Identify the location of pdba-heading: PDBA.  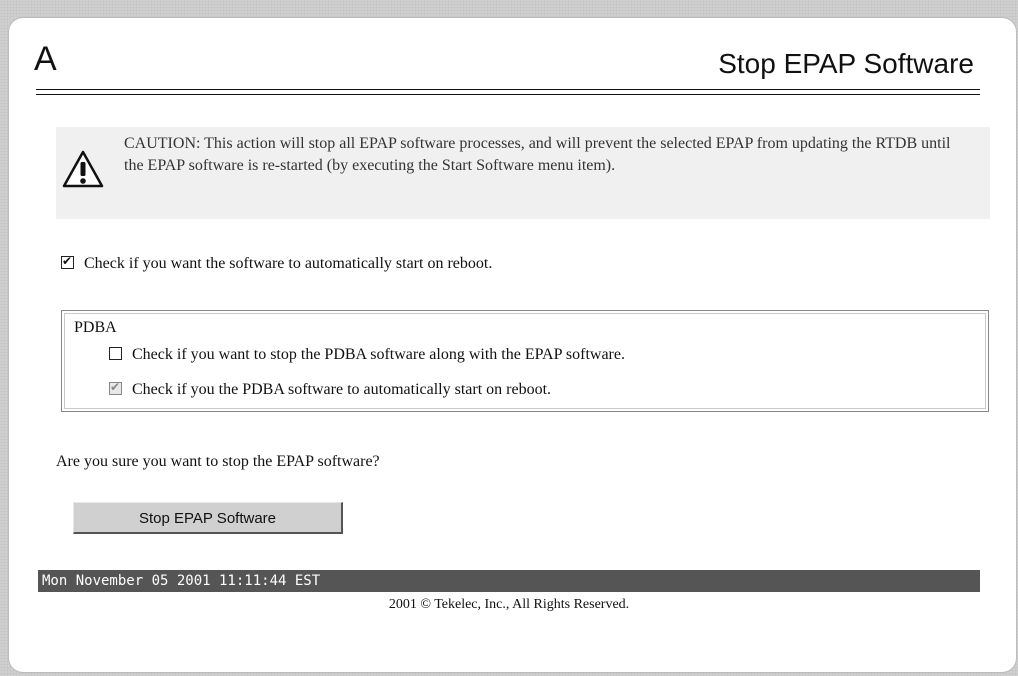
(95, 327).